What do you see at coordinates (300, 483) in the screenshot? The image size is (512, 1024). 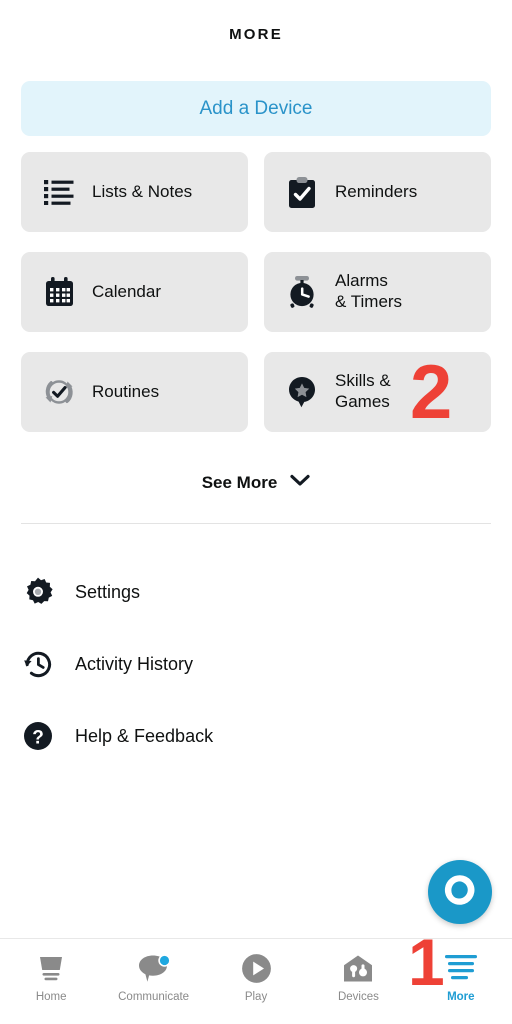 I see `chevron-down-icon` at bounding box center [300, 483].